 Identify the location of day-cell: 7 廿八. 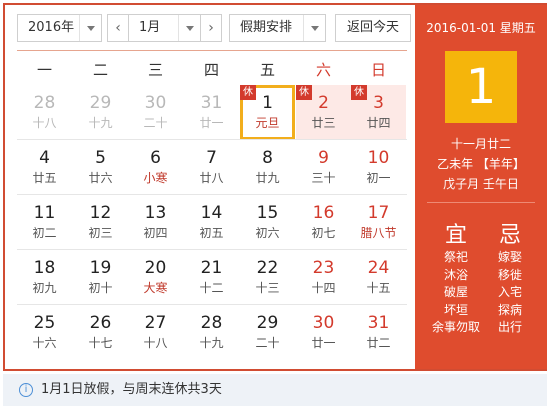
(211, 167).